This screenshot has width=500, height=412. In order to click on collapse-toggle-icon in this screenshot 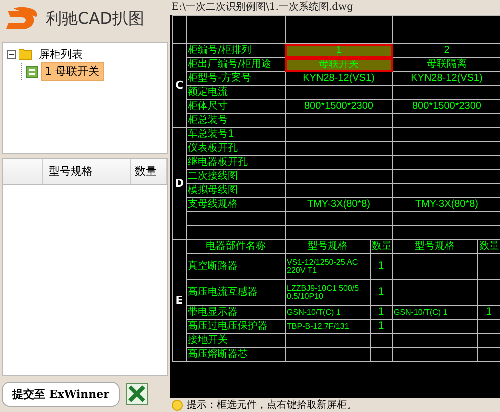, I will do `click(11, 54)`.